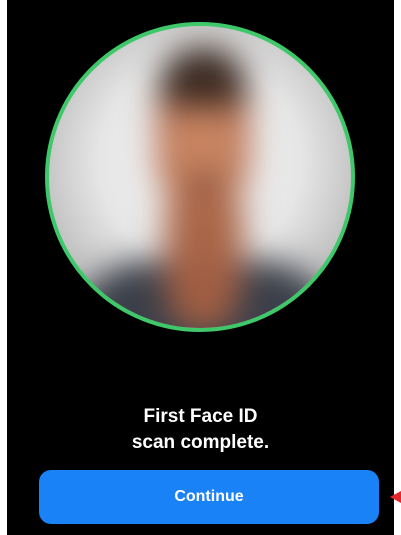 The height and width of the screenshot is (535, 401). What do you see at coordinates (200, 416) in the screenshot?
I see `scan-status-title-line1: First Face ID` at bounding box center [200, 416].